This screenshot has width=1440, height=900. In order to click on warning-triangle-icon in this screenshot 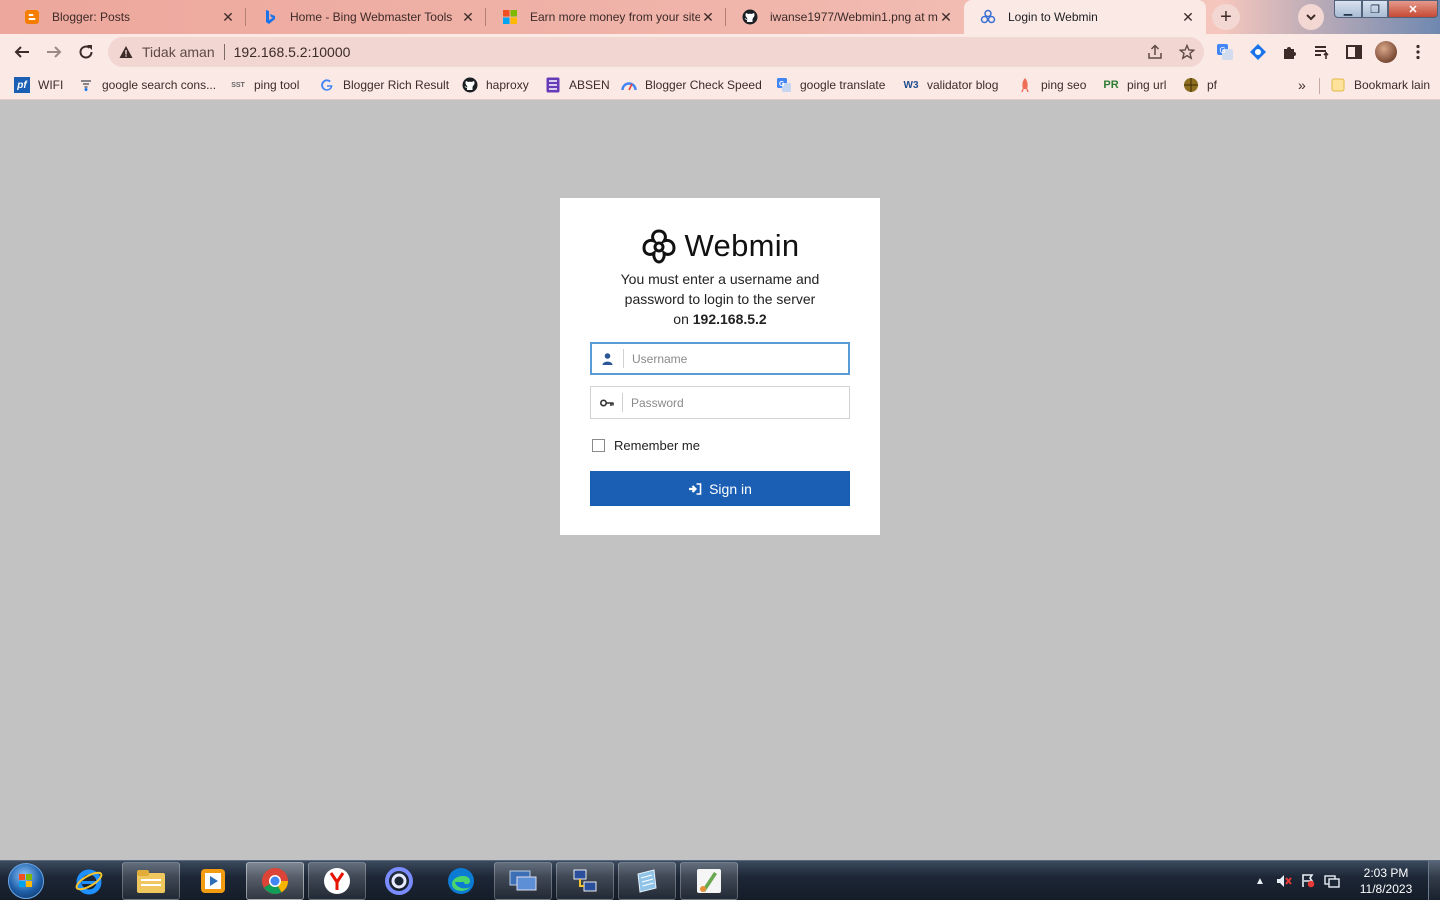, I will do `click(126, 52)`.